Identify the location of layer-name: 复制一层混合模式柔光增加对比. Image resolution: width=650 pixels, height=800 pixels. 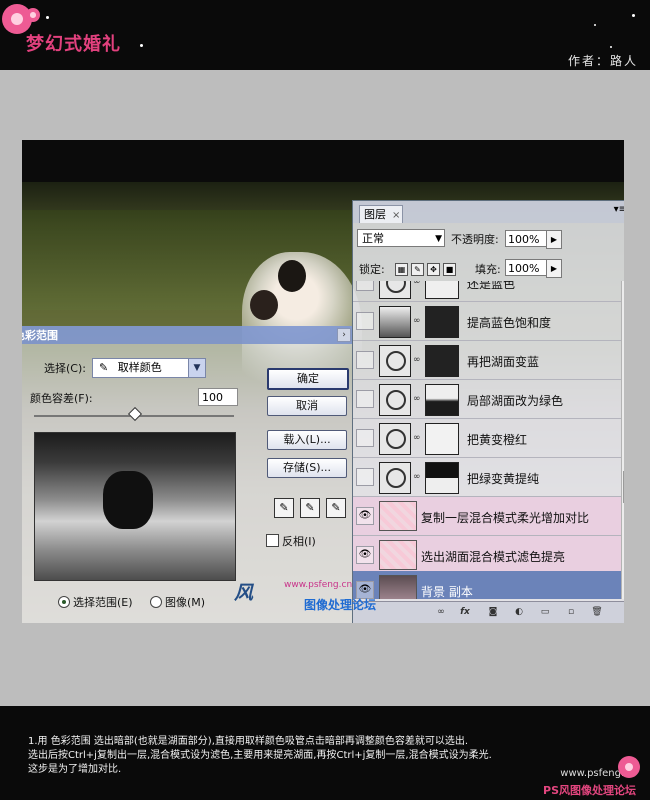
(505, 517).